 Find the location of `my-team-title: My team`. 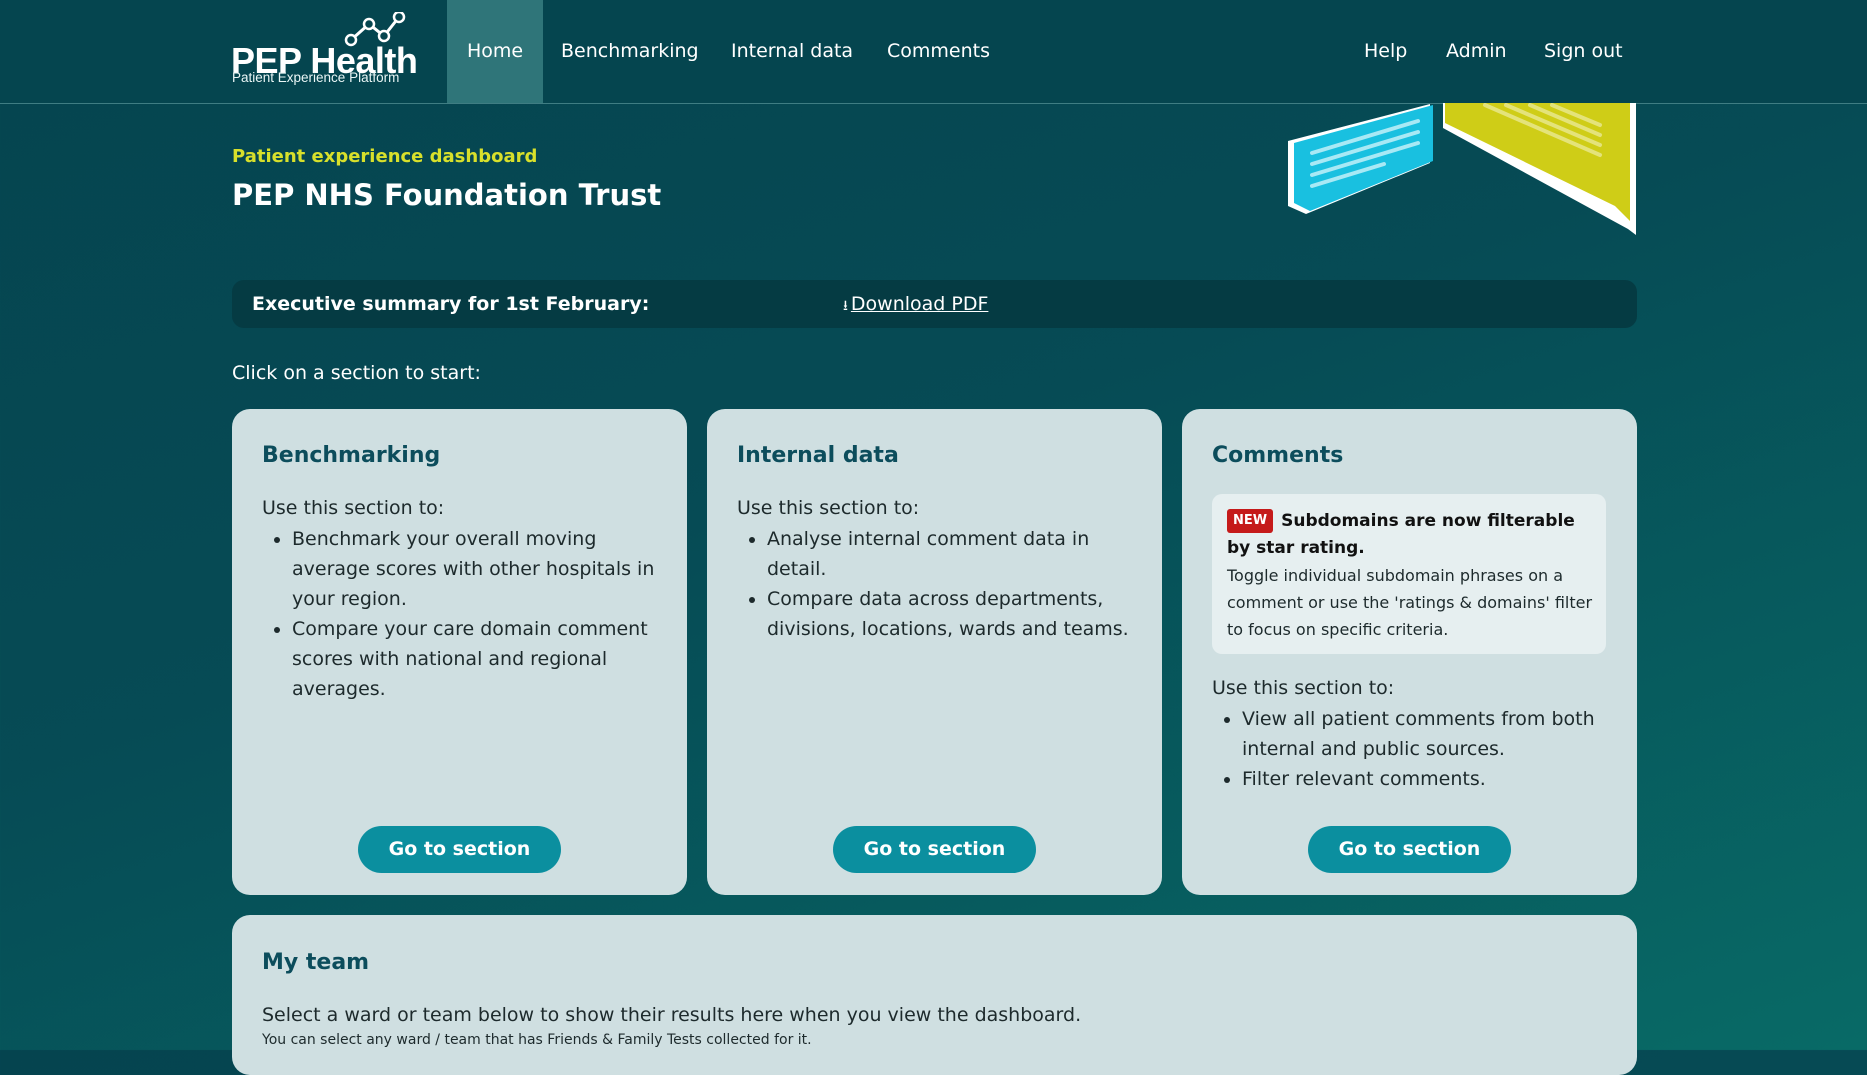

my-team-title: My team is located at coordinates (316, 962).